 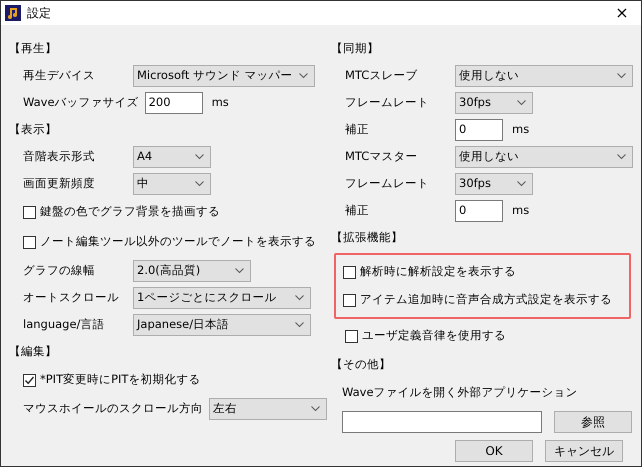 I want to click on section-heading: 【同期】, so click(x=355, y=48).